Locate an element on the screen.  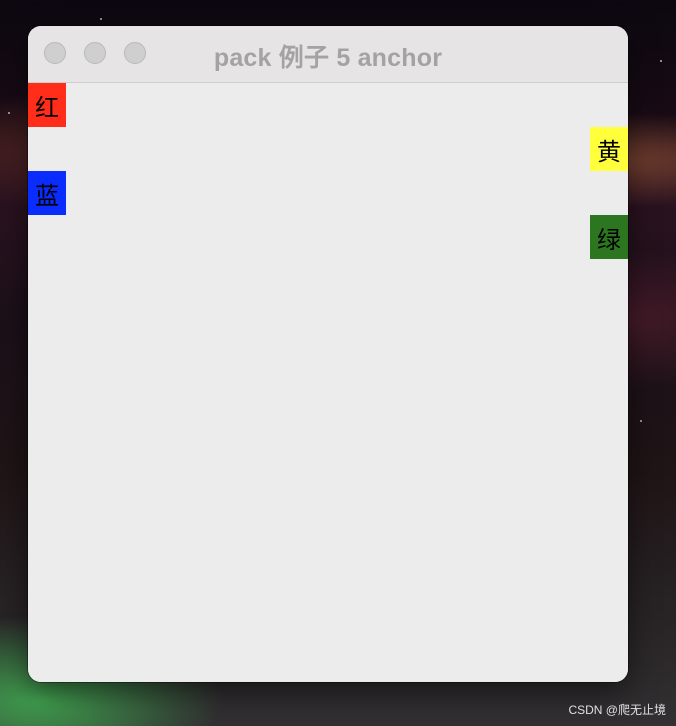
red-label: 红 is located at coordinates (47, 105).